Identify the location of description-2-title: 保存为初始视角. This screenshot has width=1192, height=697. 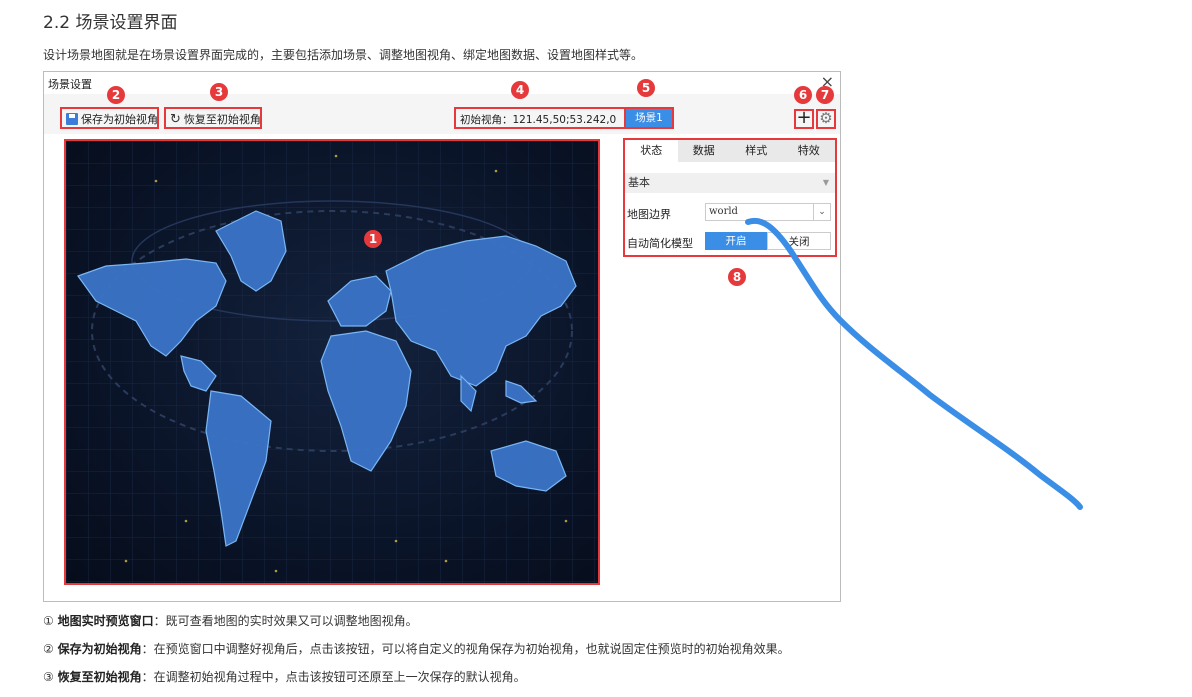
(99, 649).